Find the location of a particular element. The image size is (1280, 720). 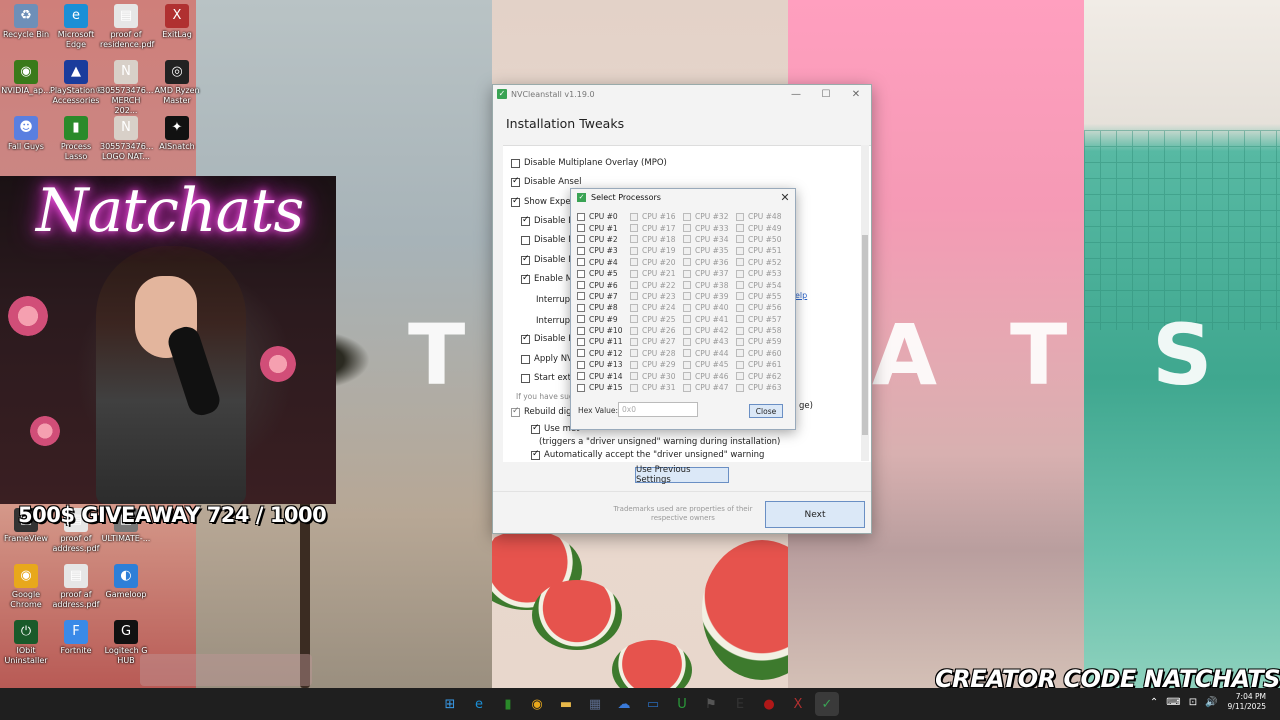

minimize-icon: — is located at coordinates (796, 94).